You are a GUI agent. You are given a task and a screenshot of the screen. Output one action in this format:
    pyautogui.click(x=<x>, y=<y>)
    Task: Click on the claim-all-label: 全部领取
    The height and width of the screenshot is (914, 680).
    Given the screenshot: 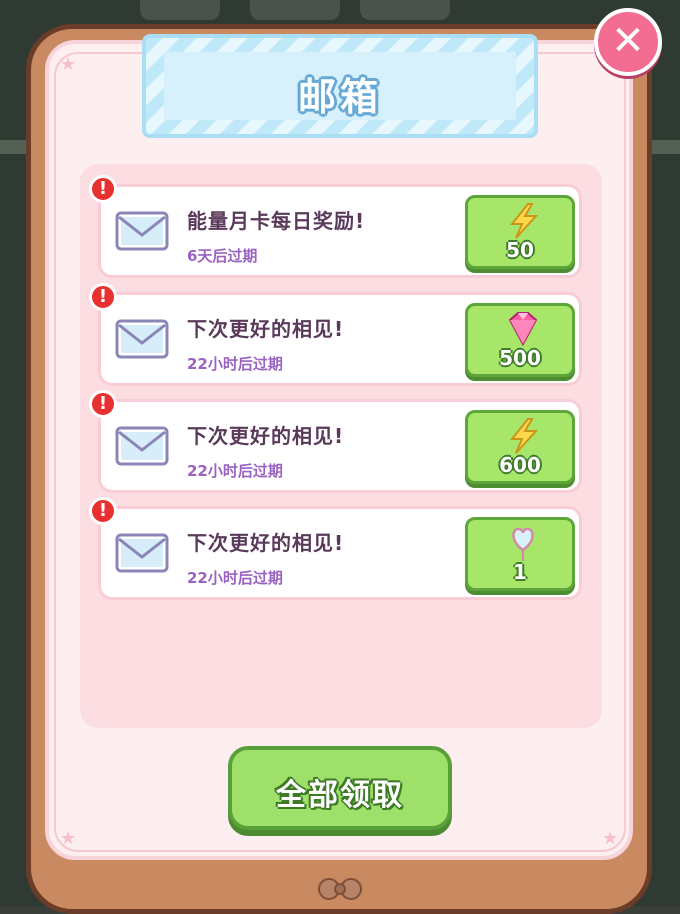 What is the action you would take?
    pyautogui.click(x=340, y=795)
    